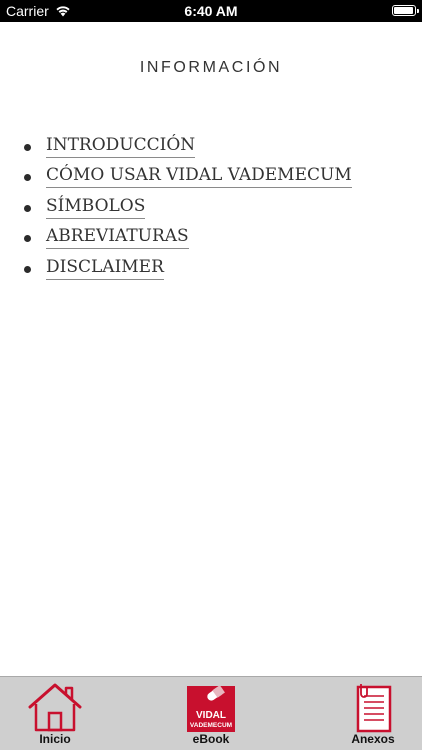 The height and width of the screenshot is (750, 422). I want to click on tab-label: eBook, so click(211, 739).